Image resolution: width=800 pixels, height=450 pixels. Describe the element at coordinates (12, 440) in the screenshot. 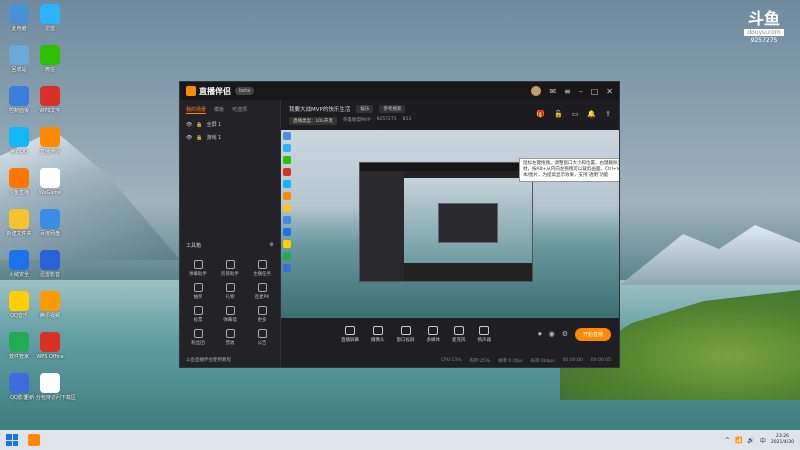

I see `start-button` at that location.